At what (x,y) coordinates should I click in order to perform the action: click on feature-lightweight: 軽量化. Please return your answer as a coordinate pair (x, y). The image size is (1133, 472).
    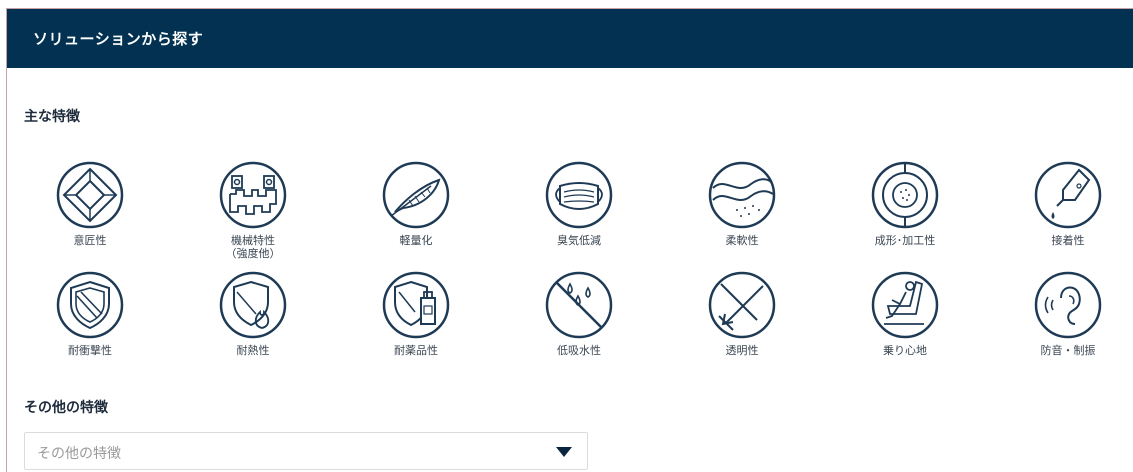
    Looking at the image, I should click on (416, 203).